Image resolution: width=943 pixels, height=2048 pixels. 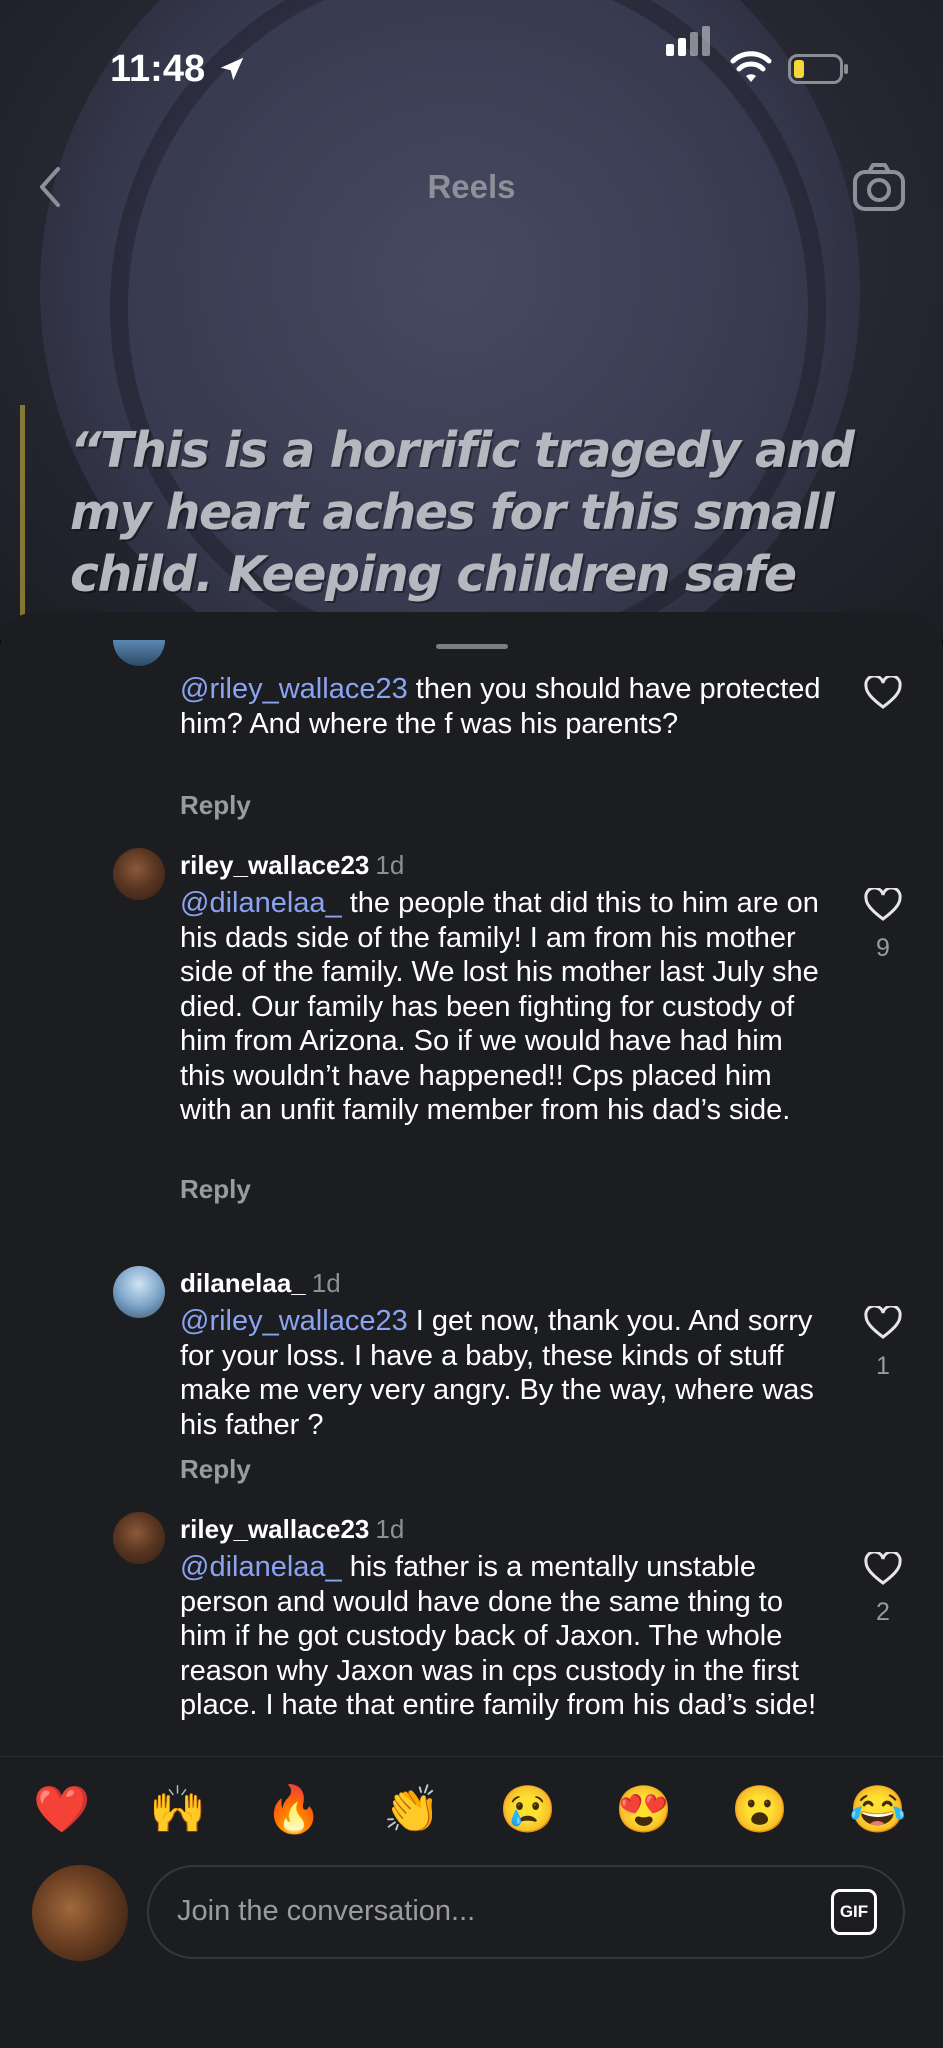 What do you see at coordinates (854, 1912) in the screenshot?
I see `gif-button: GIF` at bounding box center [854, 1912].